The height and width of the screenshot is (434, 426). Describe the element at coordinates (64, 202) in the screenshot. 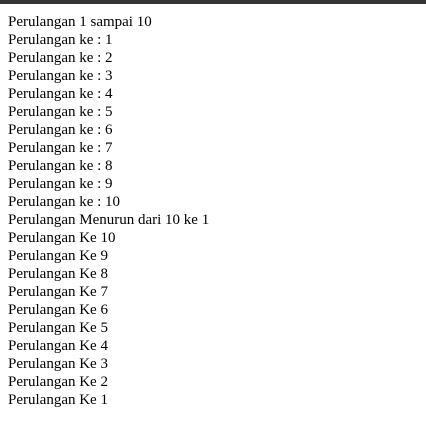

I see `output-line: Perulangan ke : 10` at that location.